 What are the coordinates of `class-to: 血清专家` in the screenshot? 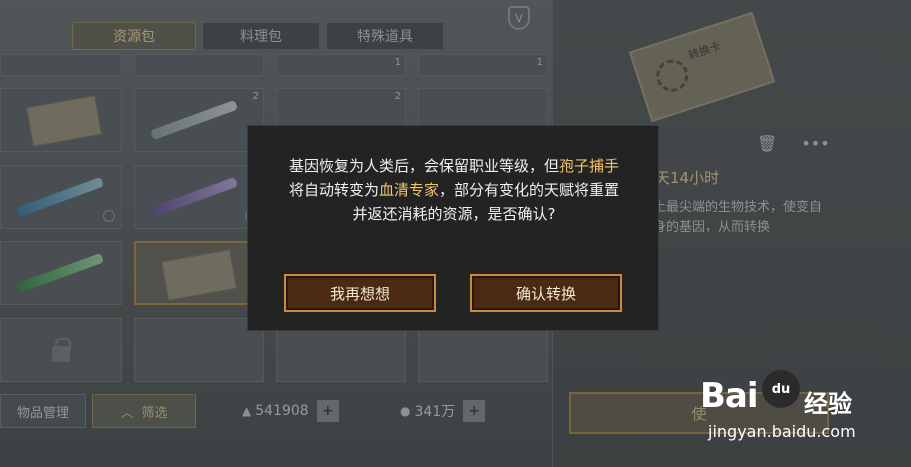 It's located at (408, 190).